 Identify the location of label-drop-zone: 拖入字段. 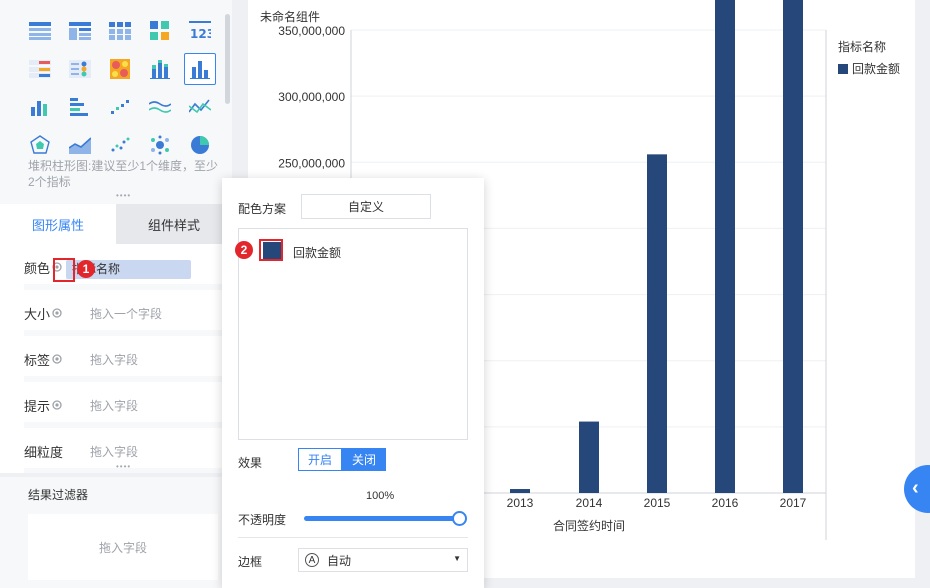
(114, 359).